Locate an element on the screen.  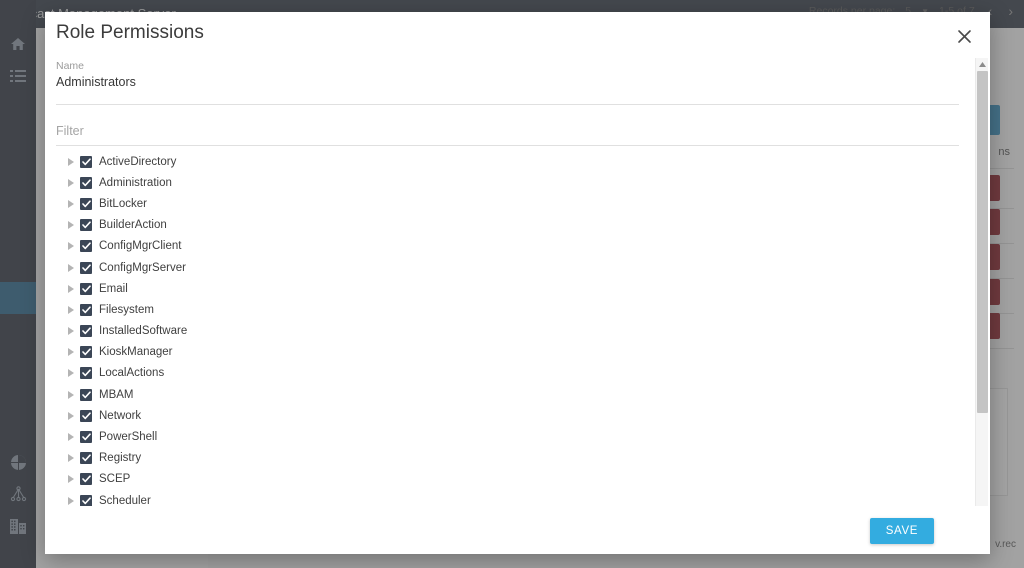
permission-label: PowerShell is located at coordinates (128, 437).